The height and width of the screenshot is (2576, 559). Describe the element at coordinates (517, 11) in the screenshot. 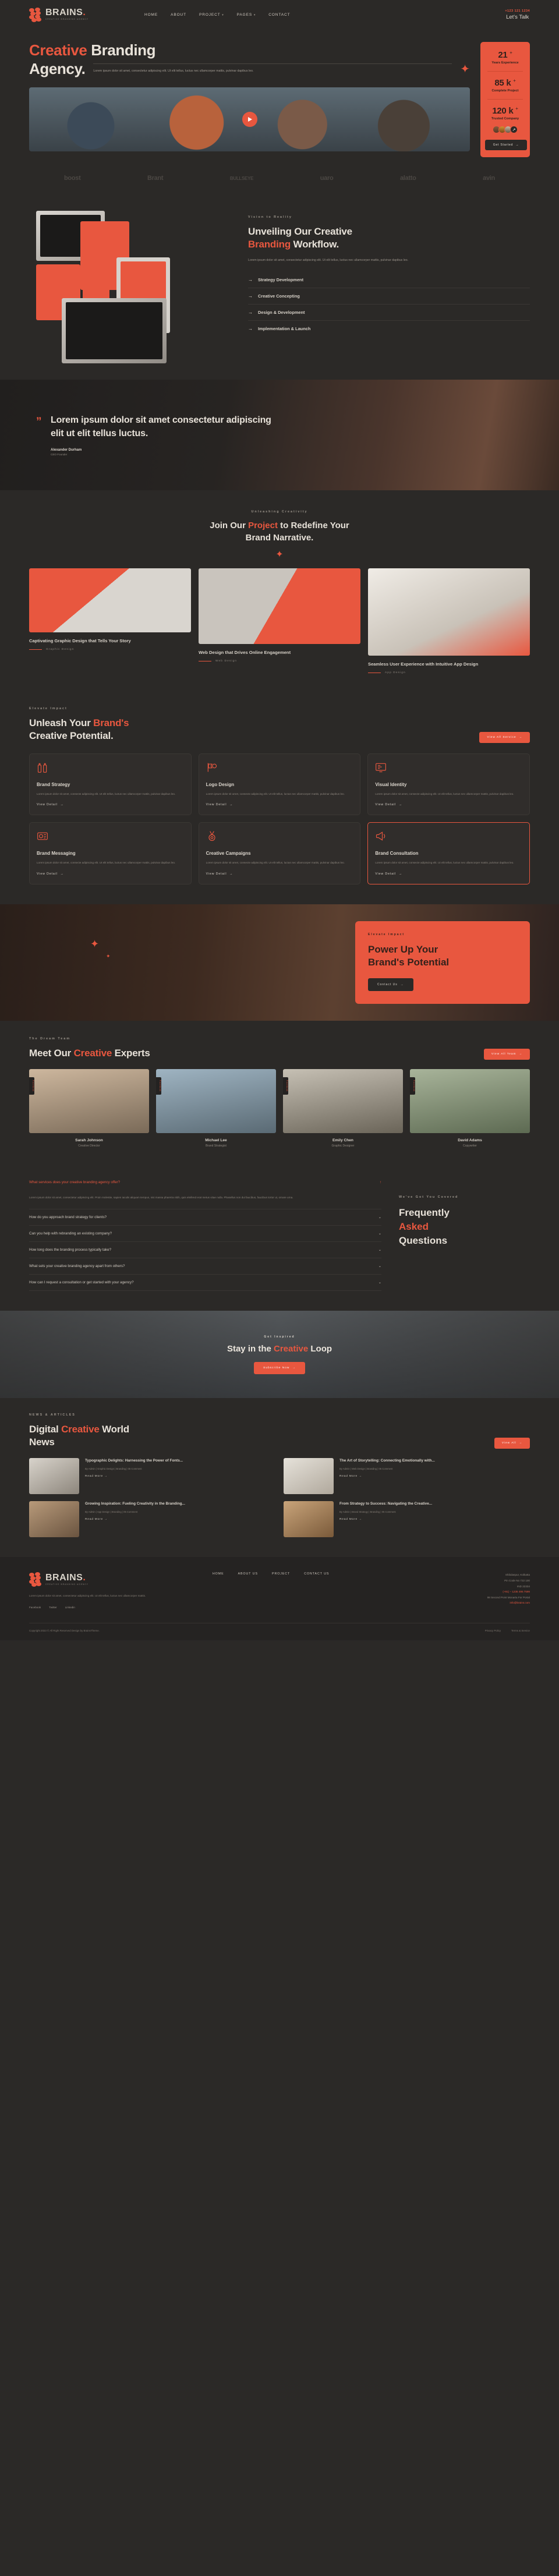

I see `header-phone: +123 121 1234` at that location.